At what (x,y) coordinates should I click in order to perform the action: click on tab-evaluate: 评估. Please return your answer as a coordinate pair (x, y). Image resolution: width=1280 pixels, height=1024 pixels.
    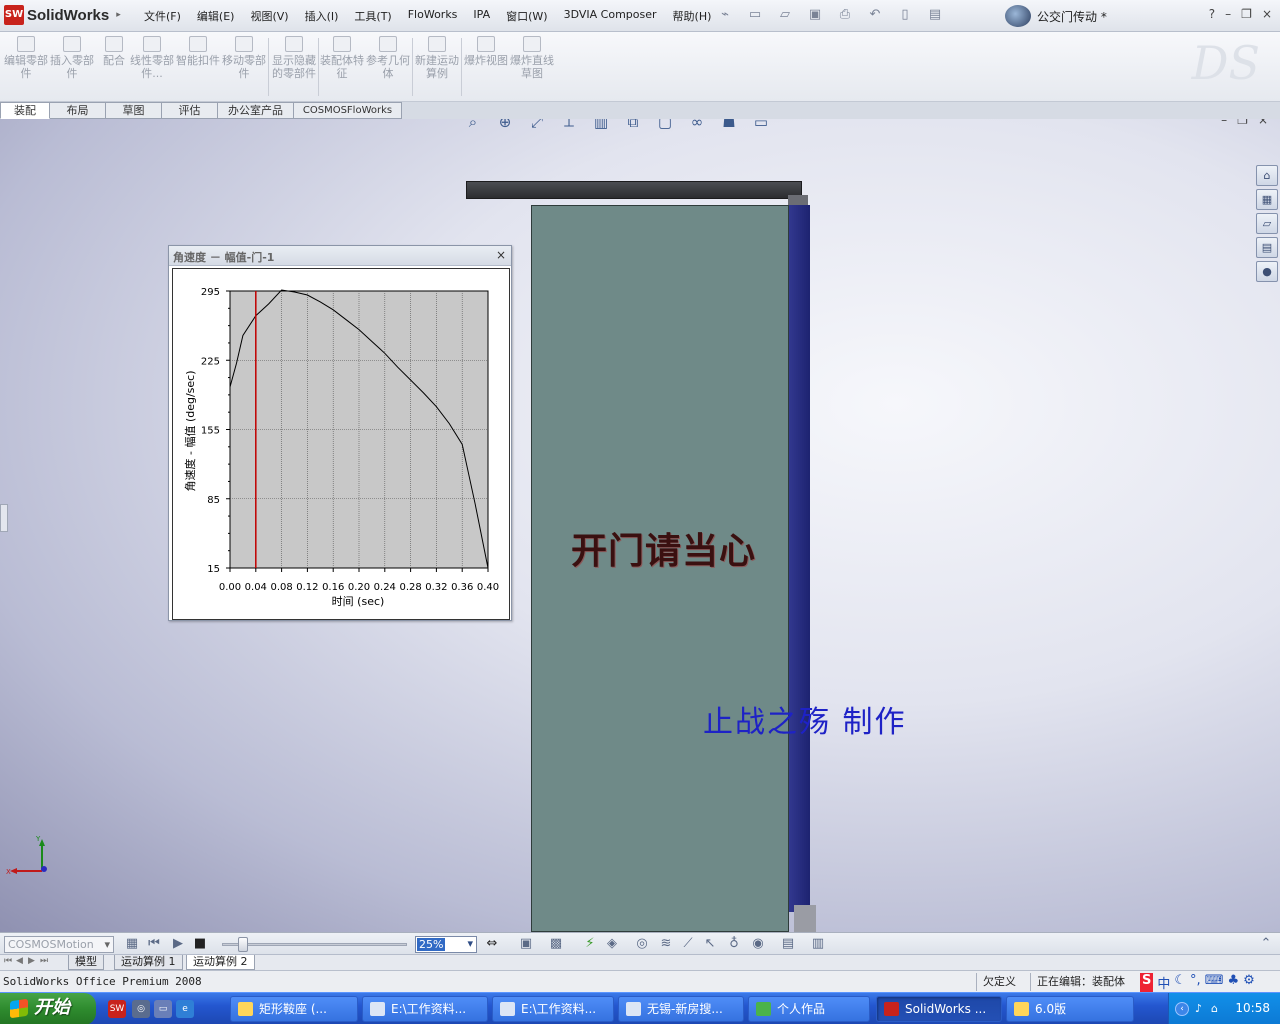
    Looking at the image, I should click on (190, 110).